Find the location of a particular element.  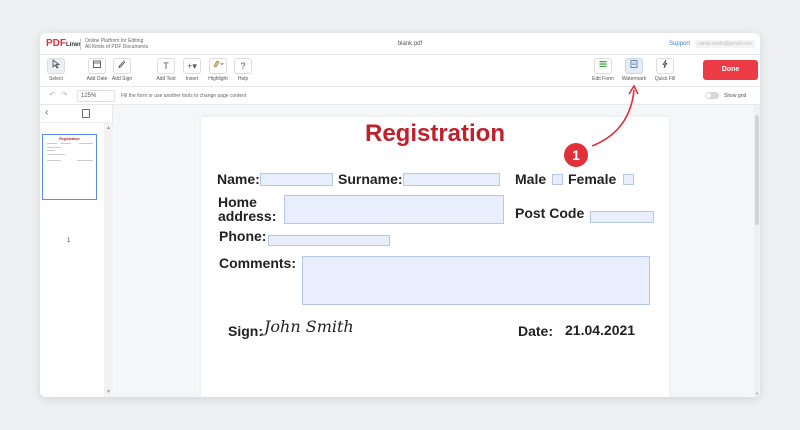

highlight-label: Highlight is located at coordinates (218, 79).